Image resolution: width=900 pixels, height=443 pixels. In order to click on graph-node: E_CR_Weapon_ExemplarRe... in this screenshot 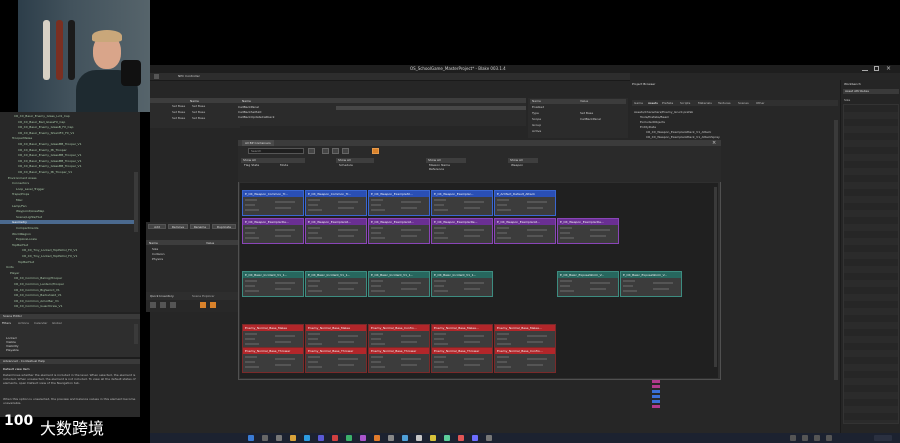, I will do `click(462, 231)`.